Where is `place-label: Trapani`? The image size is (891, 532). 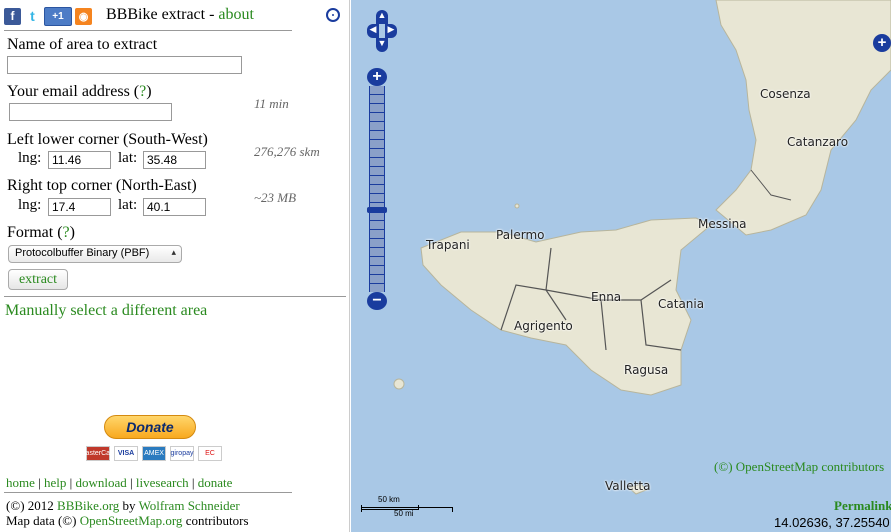 place-label: Trapani is located at coordinates (448, 245).